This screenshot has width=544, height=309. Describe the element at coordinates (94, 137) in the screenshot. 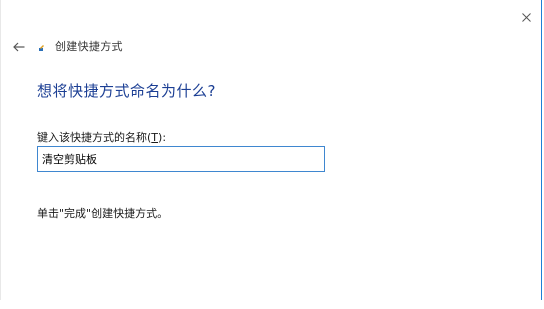

I see `label-prefix: 键入该快捷方式的名称(` at that location.